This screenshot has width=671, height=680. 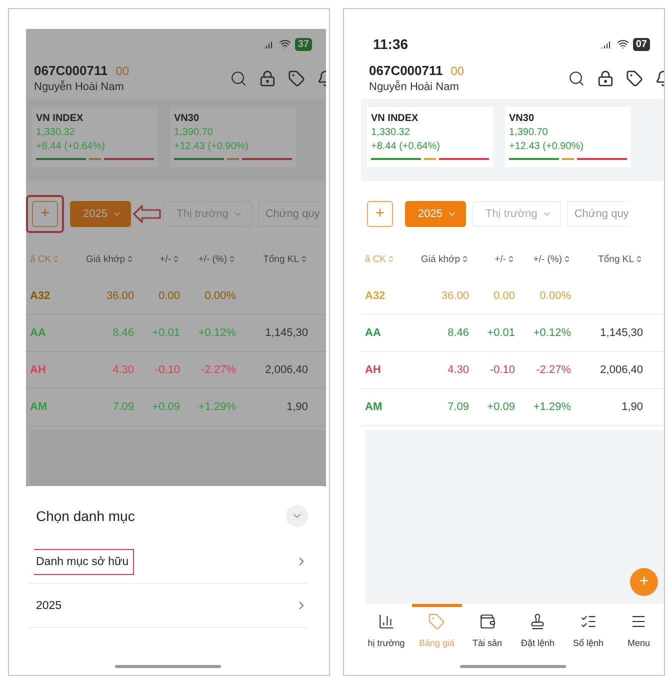 I want to click on watchlist-dropdown: 2025, so click(x=435, y=214).